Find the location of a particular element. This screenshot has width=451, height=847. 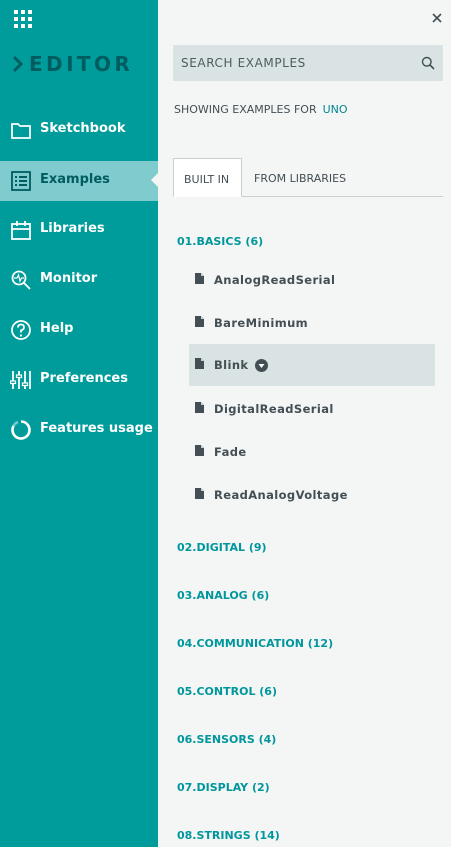

tab-label: FROM LIBRARIES is located at coordinates (300, 178).